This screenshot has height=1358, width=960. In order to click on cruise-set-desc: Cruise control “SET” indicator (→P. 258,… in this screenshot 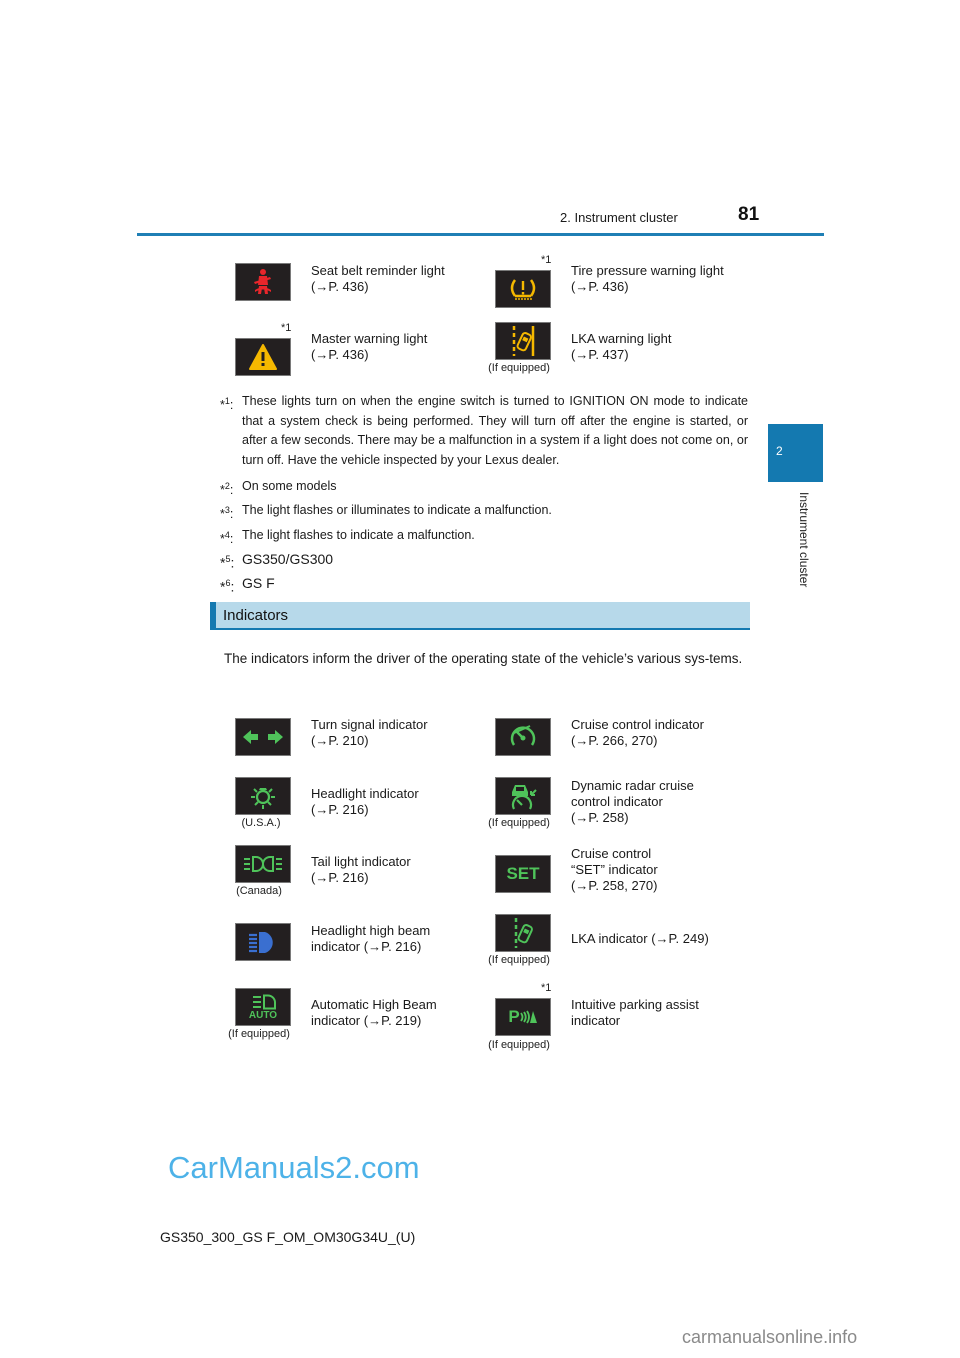, I will do `click(614, 870)`.